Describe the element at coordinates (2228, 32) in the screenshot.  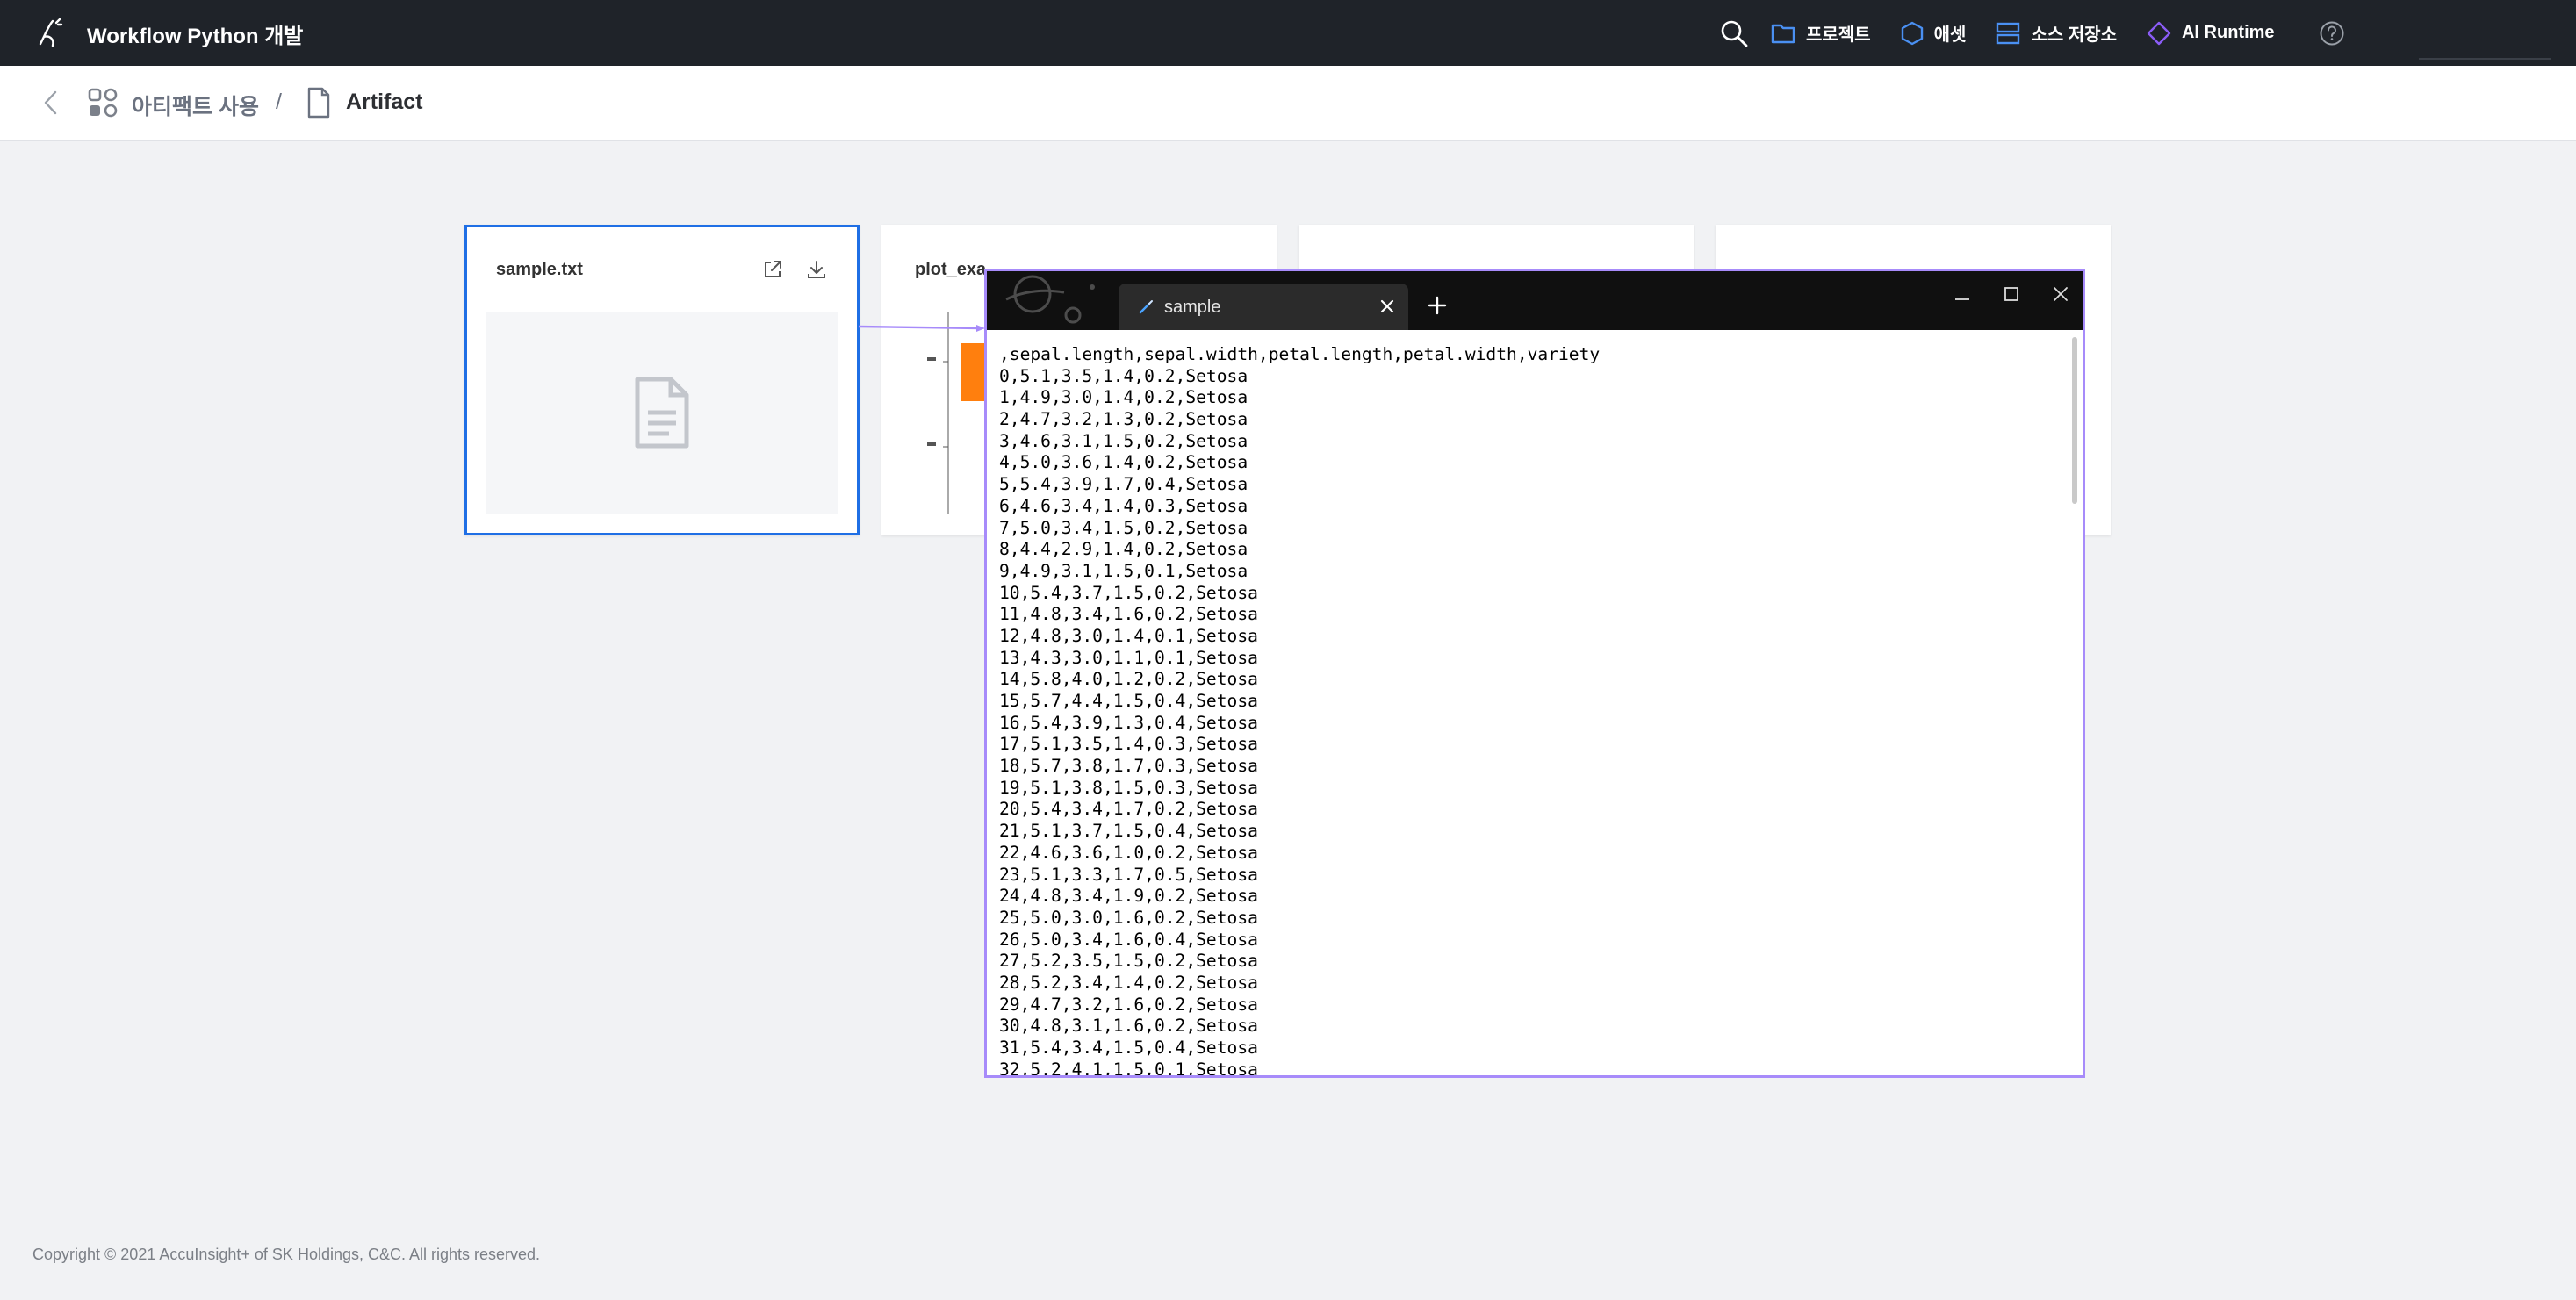
I see `nav-item-ai-runtime-label: AI Runtime` at that location.